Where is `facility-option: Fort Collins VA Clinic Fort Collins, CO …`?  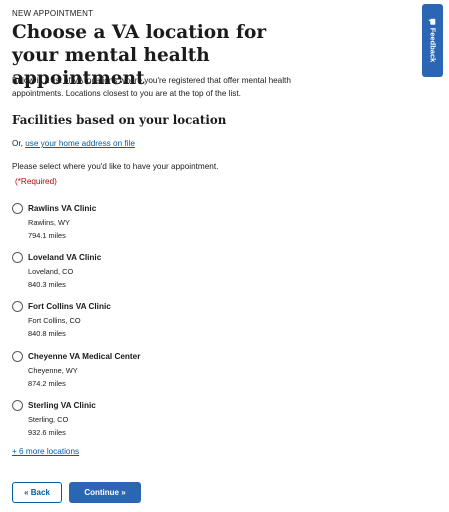 facility-option: Fort Collins VA Clinic Fort Collins, CO … is located at coordinates (162, 324).